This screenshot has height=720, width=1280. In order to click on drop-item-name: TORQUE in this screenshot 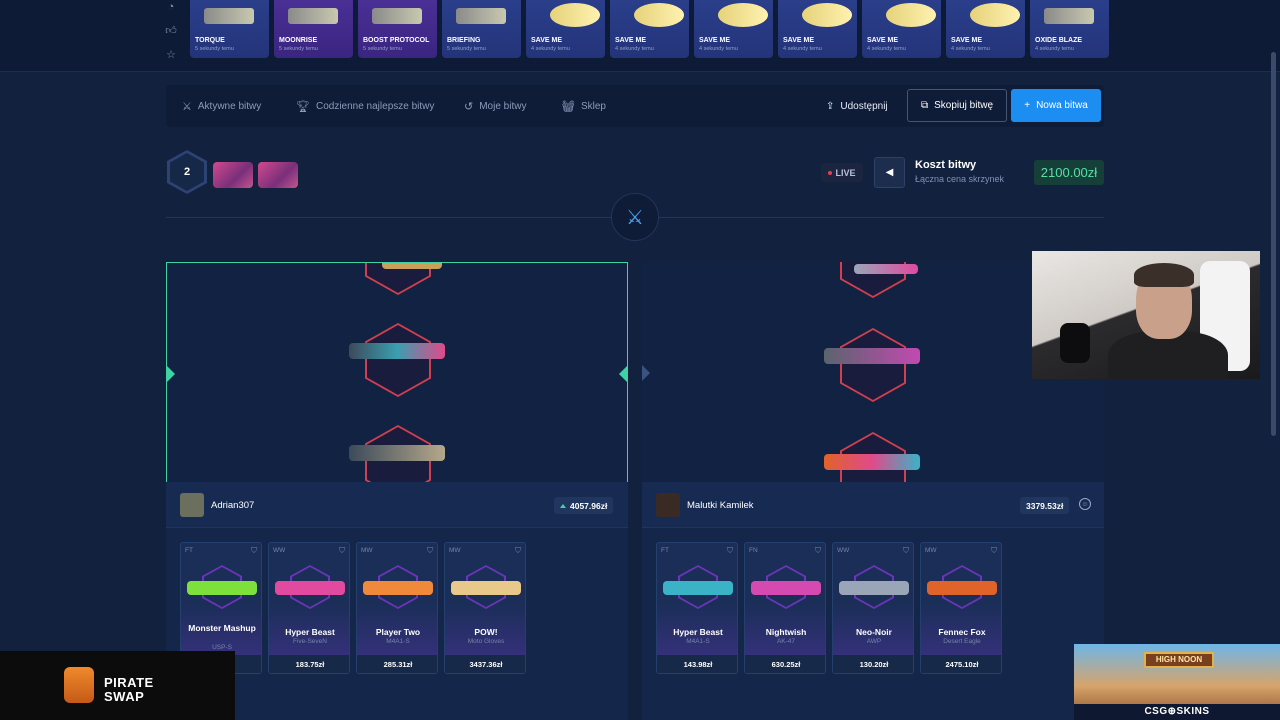, I will do `click(210, 40)`.